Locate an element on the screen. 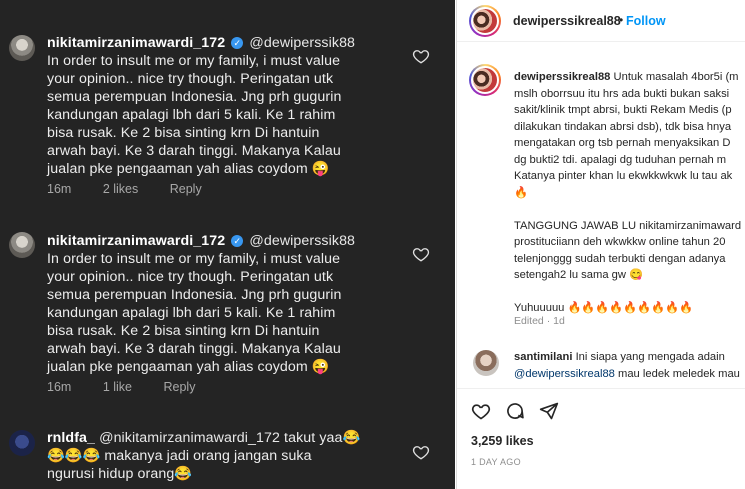 Image resolution: width=745 pixels, height=489 pixels. caption-avatar is located at coordinates (485, 80).